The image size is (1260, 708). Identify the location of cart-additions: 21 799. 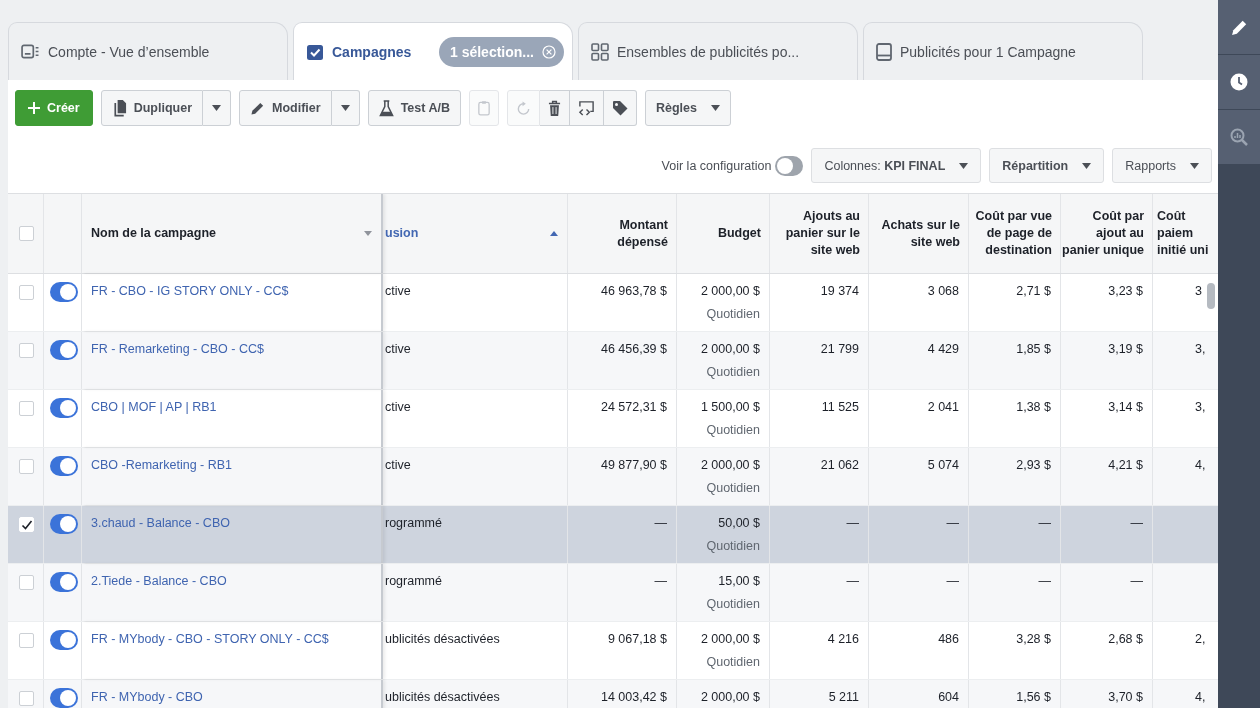
(839, 349).